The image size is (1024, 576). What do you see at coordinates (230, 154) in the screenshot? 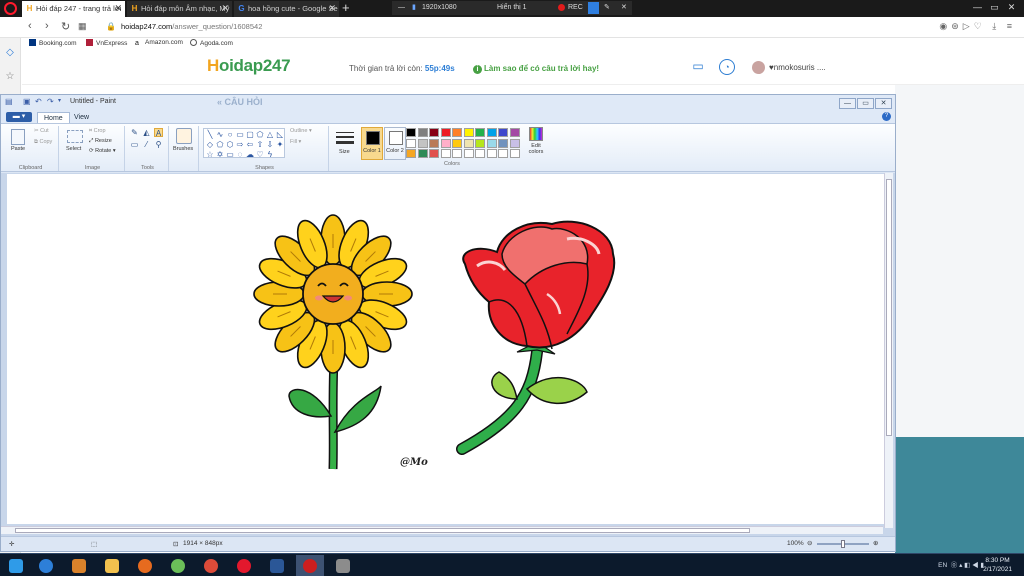
I see `callout-rect-shape-icon: ▭` at bounding box center [230, 154].